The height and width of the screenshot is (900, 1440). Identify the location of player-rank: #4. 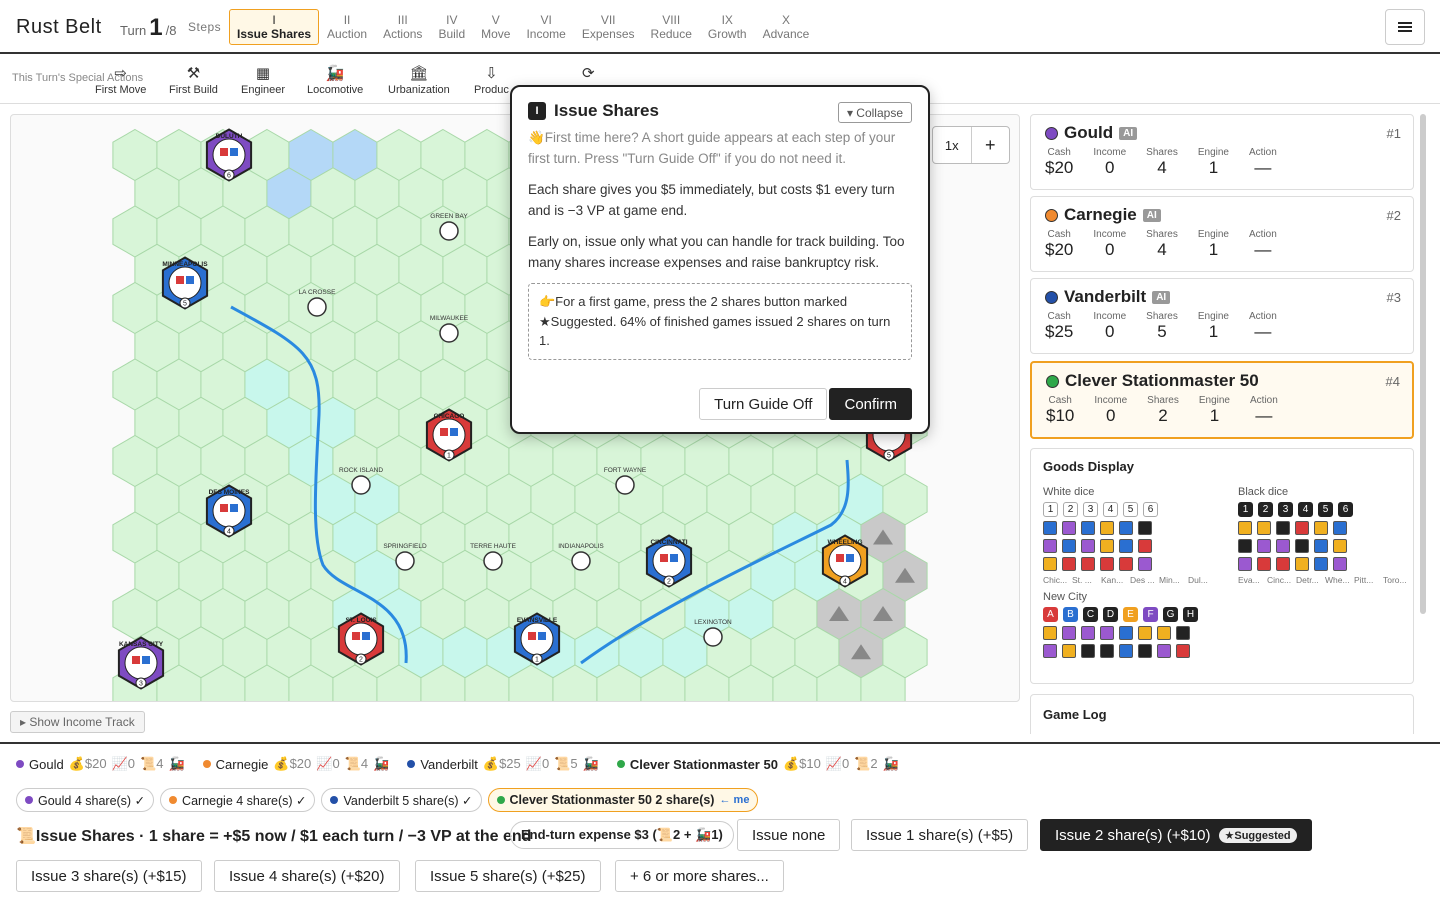
(1392, 381).